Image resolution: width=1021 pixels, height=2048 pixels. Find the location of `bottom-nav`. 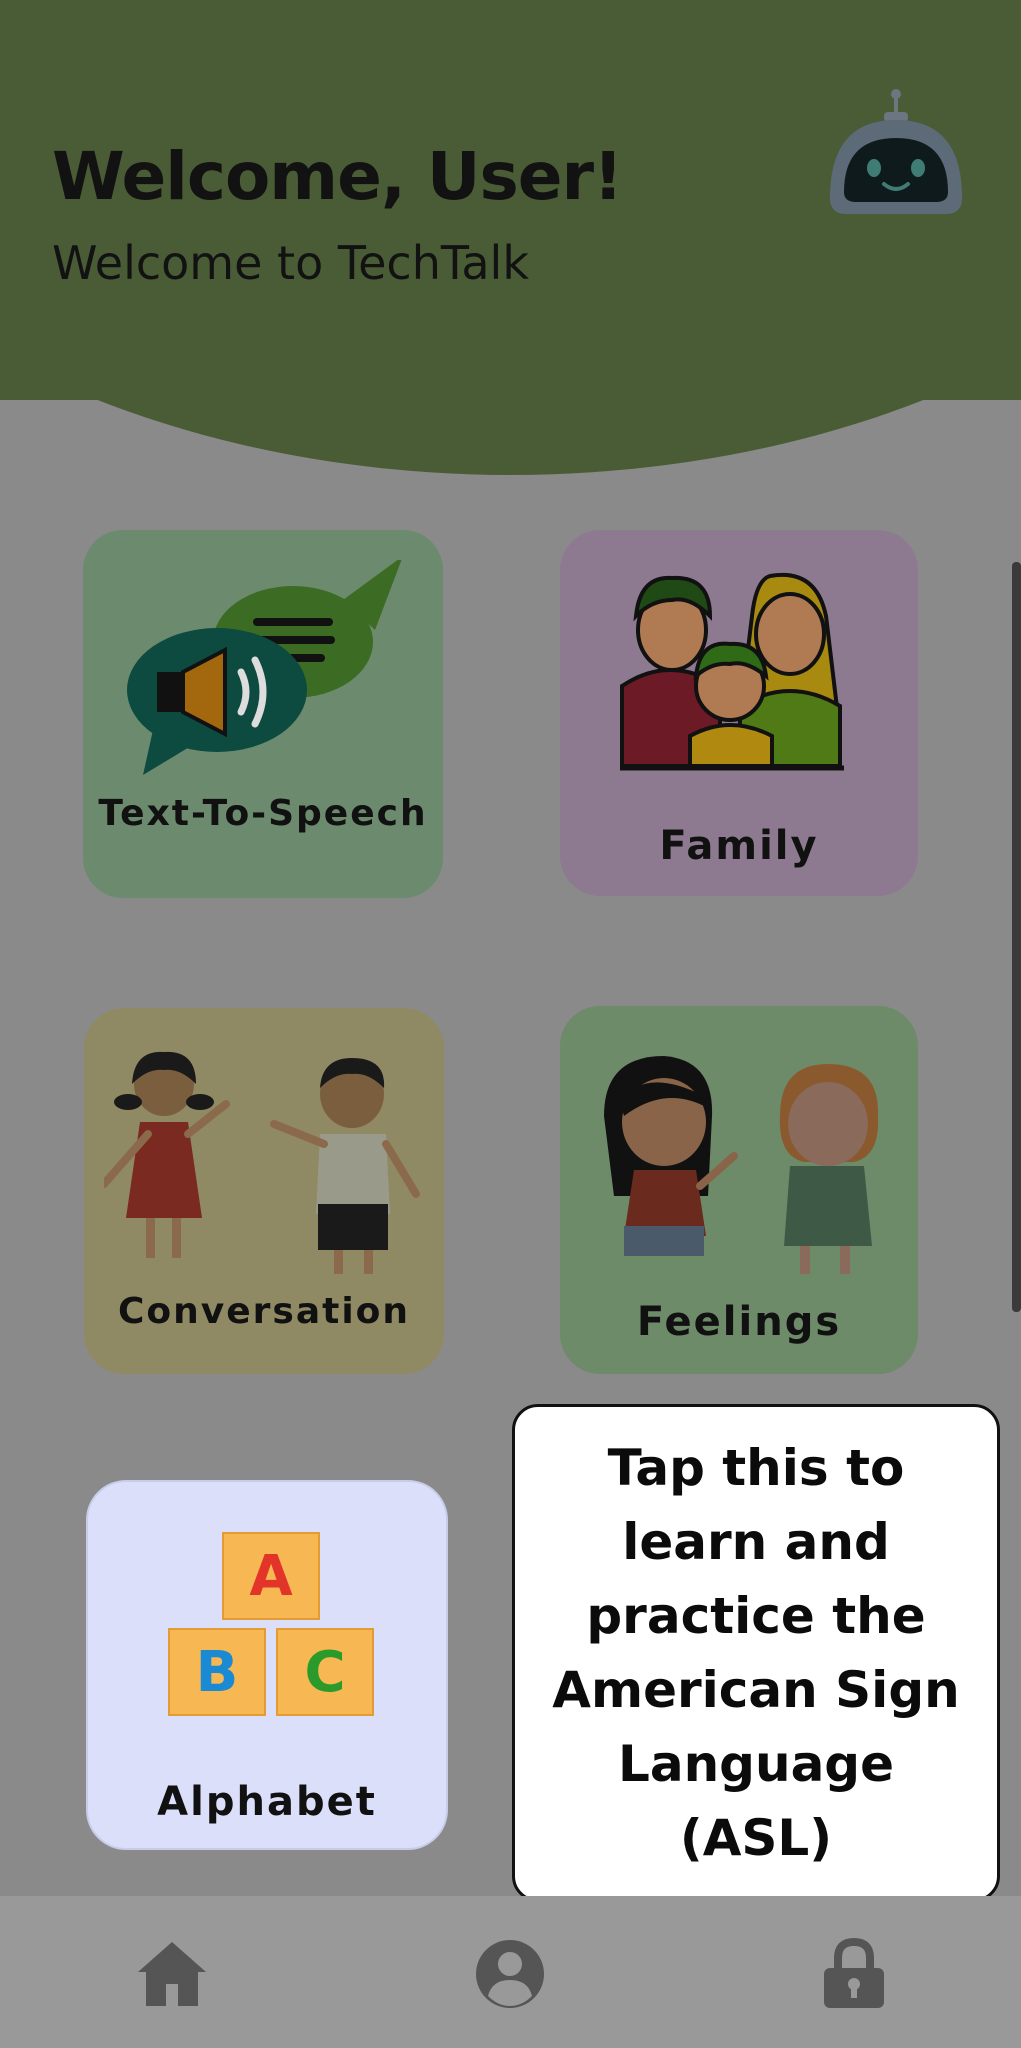

bottom-nav is located at coordinates (510, 1972).